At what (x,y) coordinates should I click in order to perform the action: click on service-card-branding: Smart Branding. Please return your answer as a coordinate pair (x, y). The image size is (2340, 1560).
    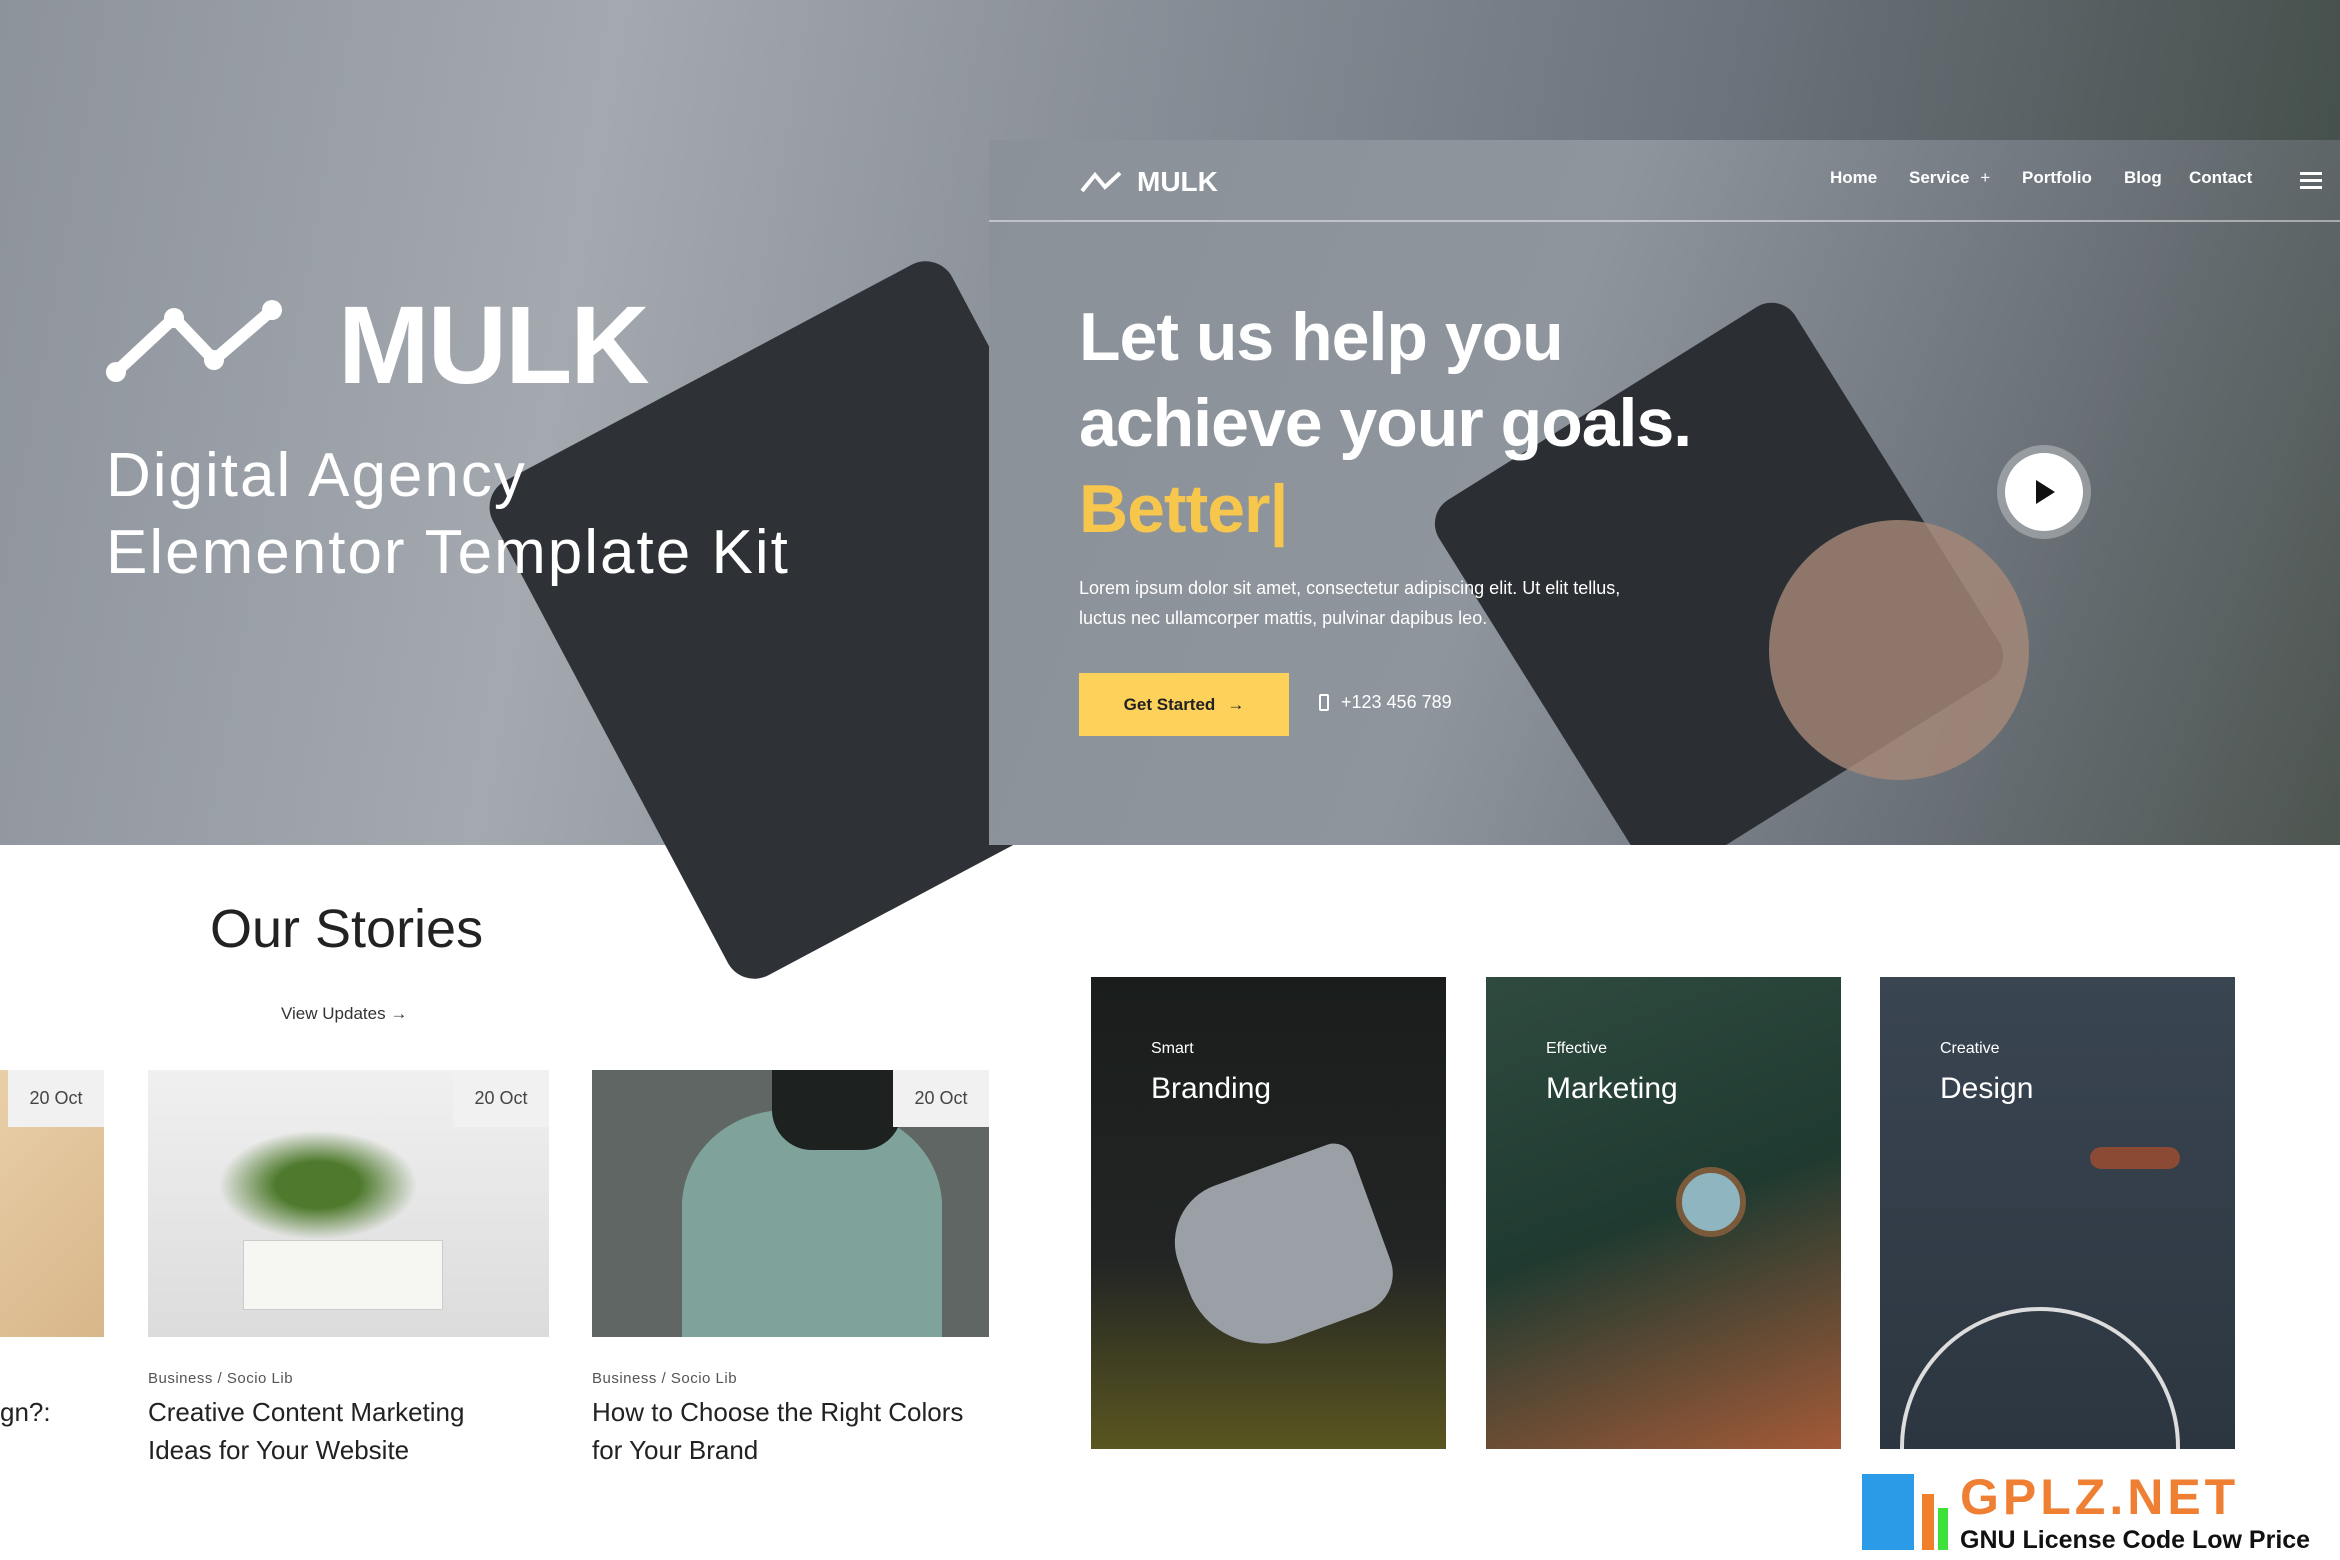
    Looking at the image, I should click on (1268, 1213).